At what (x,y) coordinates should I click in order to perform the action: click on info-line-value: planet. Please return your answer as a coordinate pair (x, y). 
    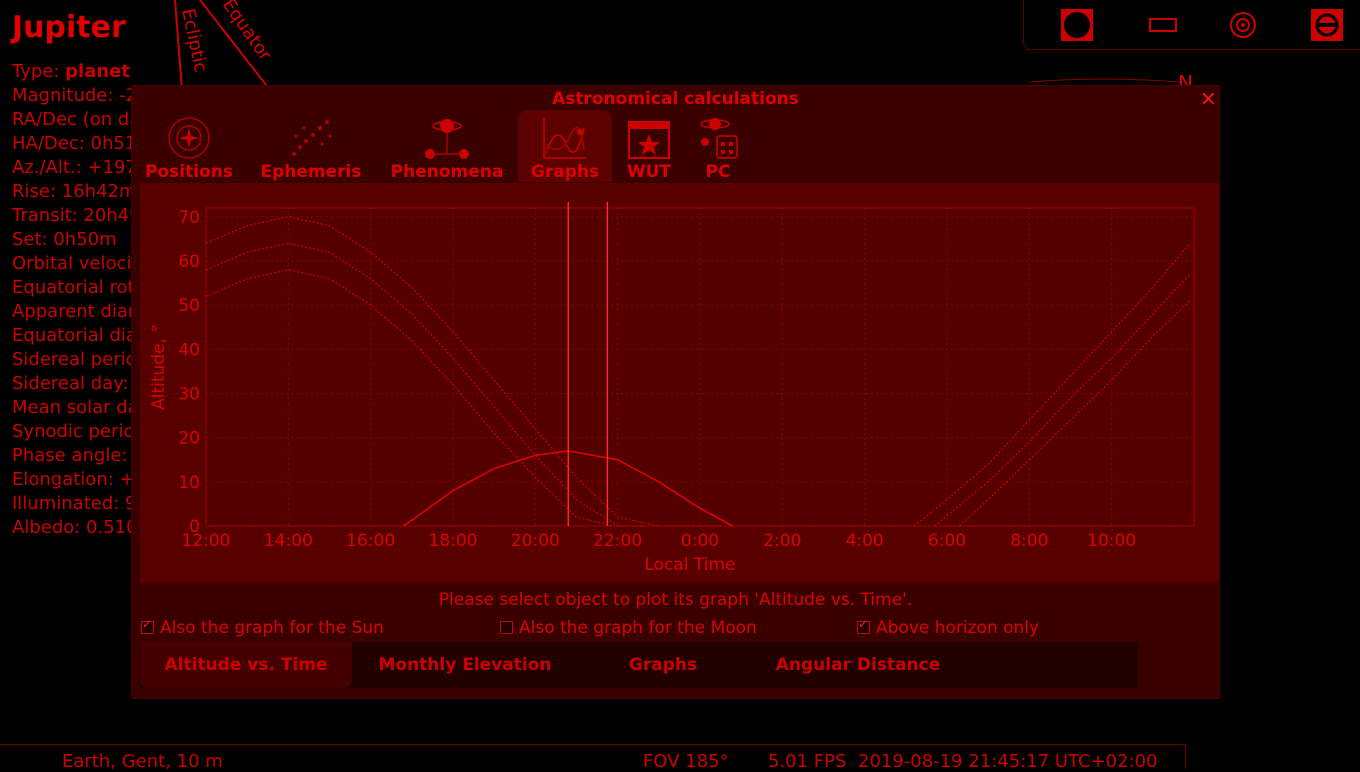
    Looking at the image, I should click on (97, 71).